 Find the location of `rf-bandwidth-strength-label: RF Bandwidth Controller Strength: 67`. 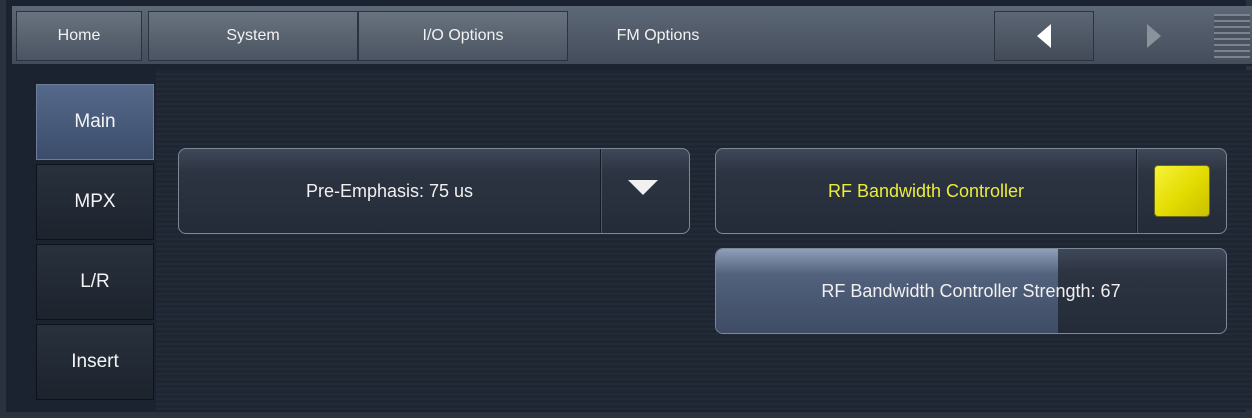

rf-bandwidth-strength-label: RF Bandwidth Controller Strength: 67 is located at coordinates (971, 290).